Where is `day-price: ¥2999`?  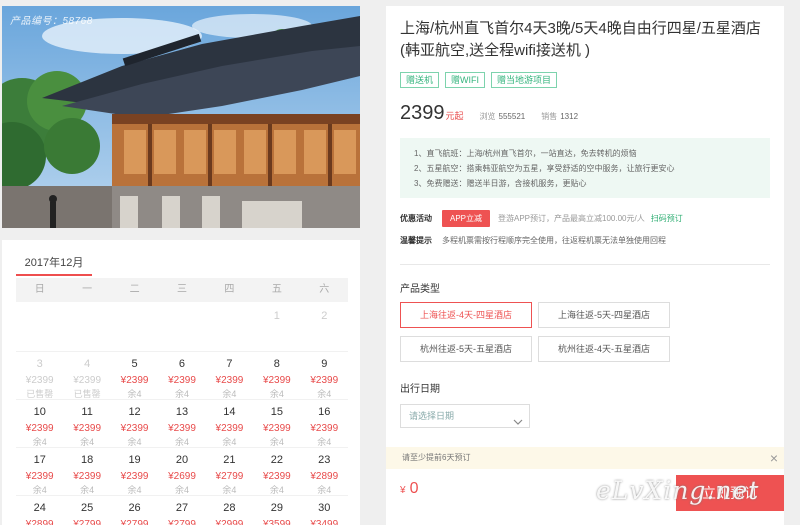
day-price: ¥2999 is located at coordinates (229, 522).